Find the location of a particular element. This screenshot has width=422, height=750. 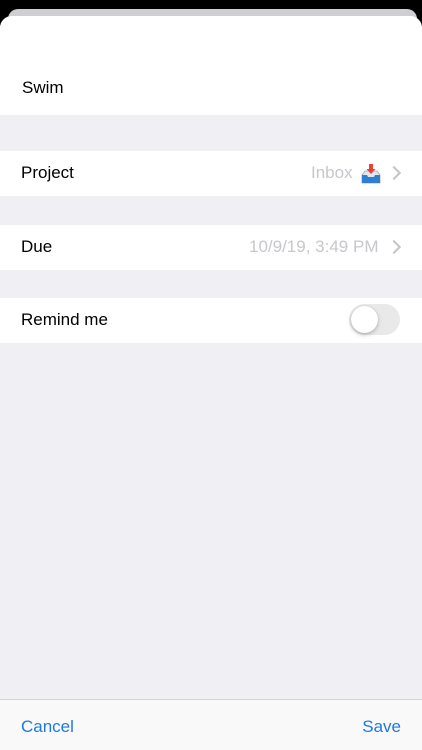

due-label: Due is located at coordinates (37, 246).